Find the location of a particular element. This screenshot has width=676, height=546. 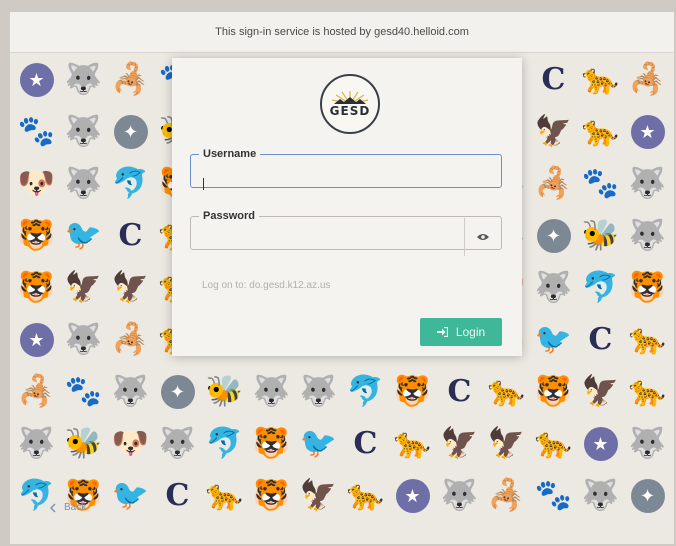

password-fieldset: Password is located at coordinates (346, 233).